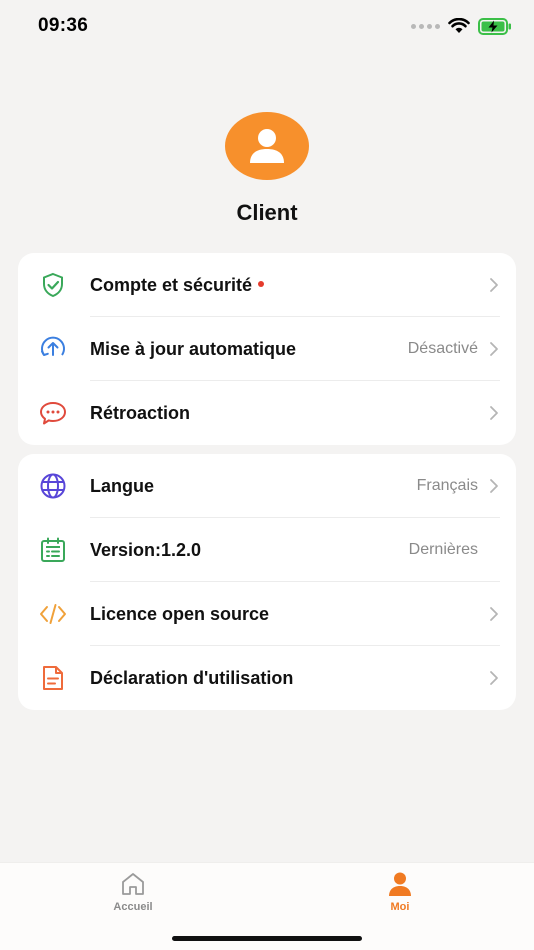 The width and height of the screenshot is (534, 950). Describe the element at coordinates (494, 26) in the screenshot. I see `battery-charging-icon` at that location.